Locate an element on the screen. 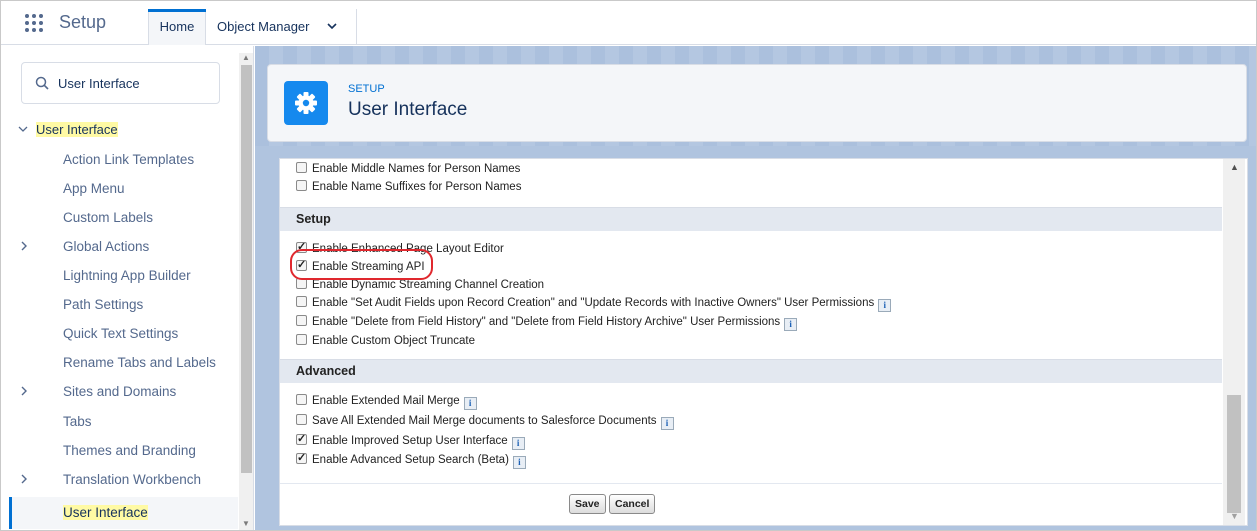  sidebar-item-tabs: Tabs is located at coordinates (77, 421).